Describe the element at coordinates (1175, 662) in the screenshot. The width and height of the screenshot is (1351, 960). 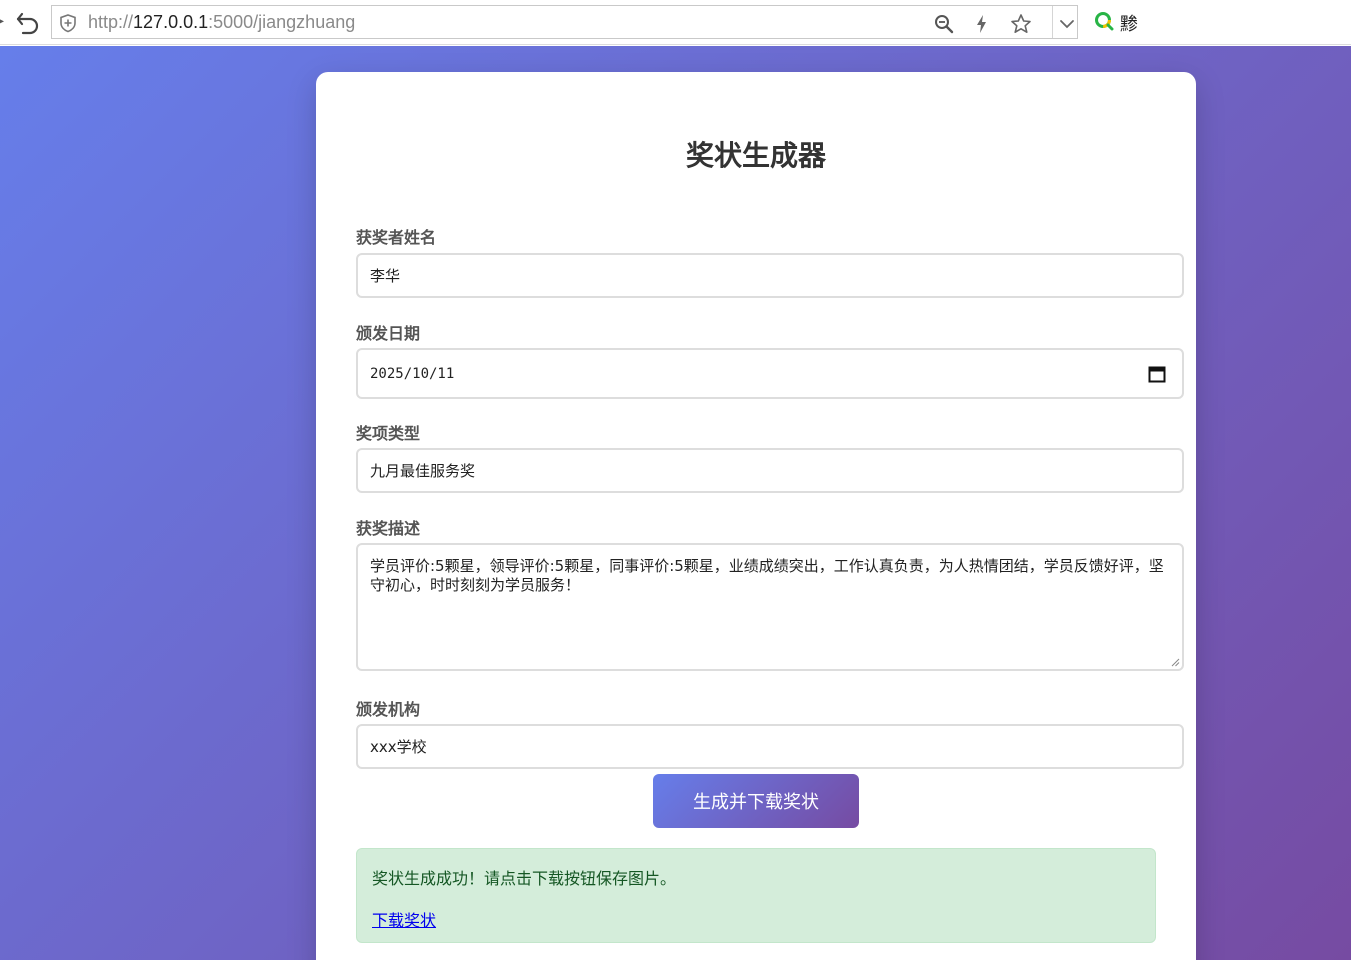
I see `resize-handle-icon` at that location.